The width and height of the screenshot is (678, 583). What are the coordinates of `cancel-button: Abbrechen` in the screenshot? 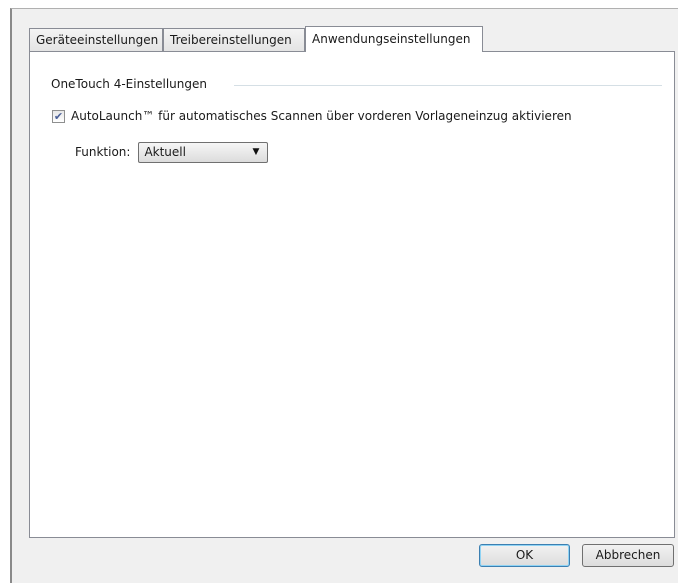 It's located at (628, 555).